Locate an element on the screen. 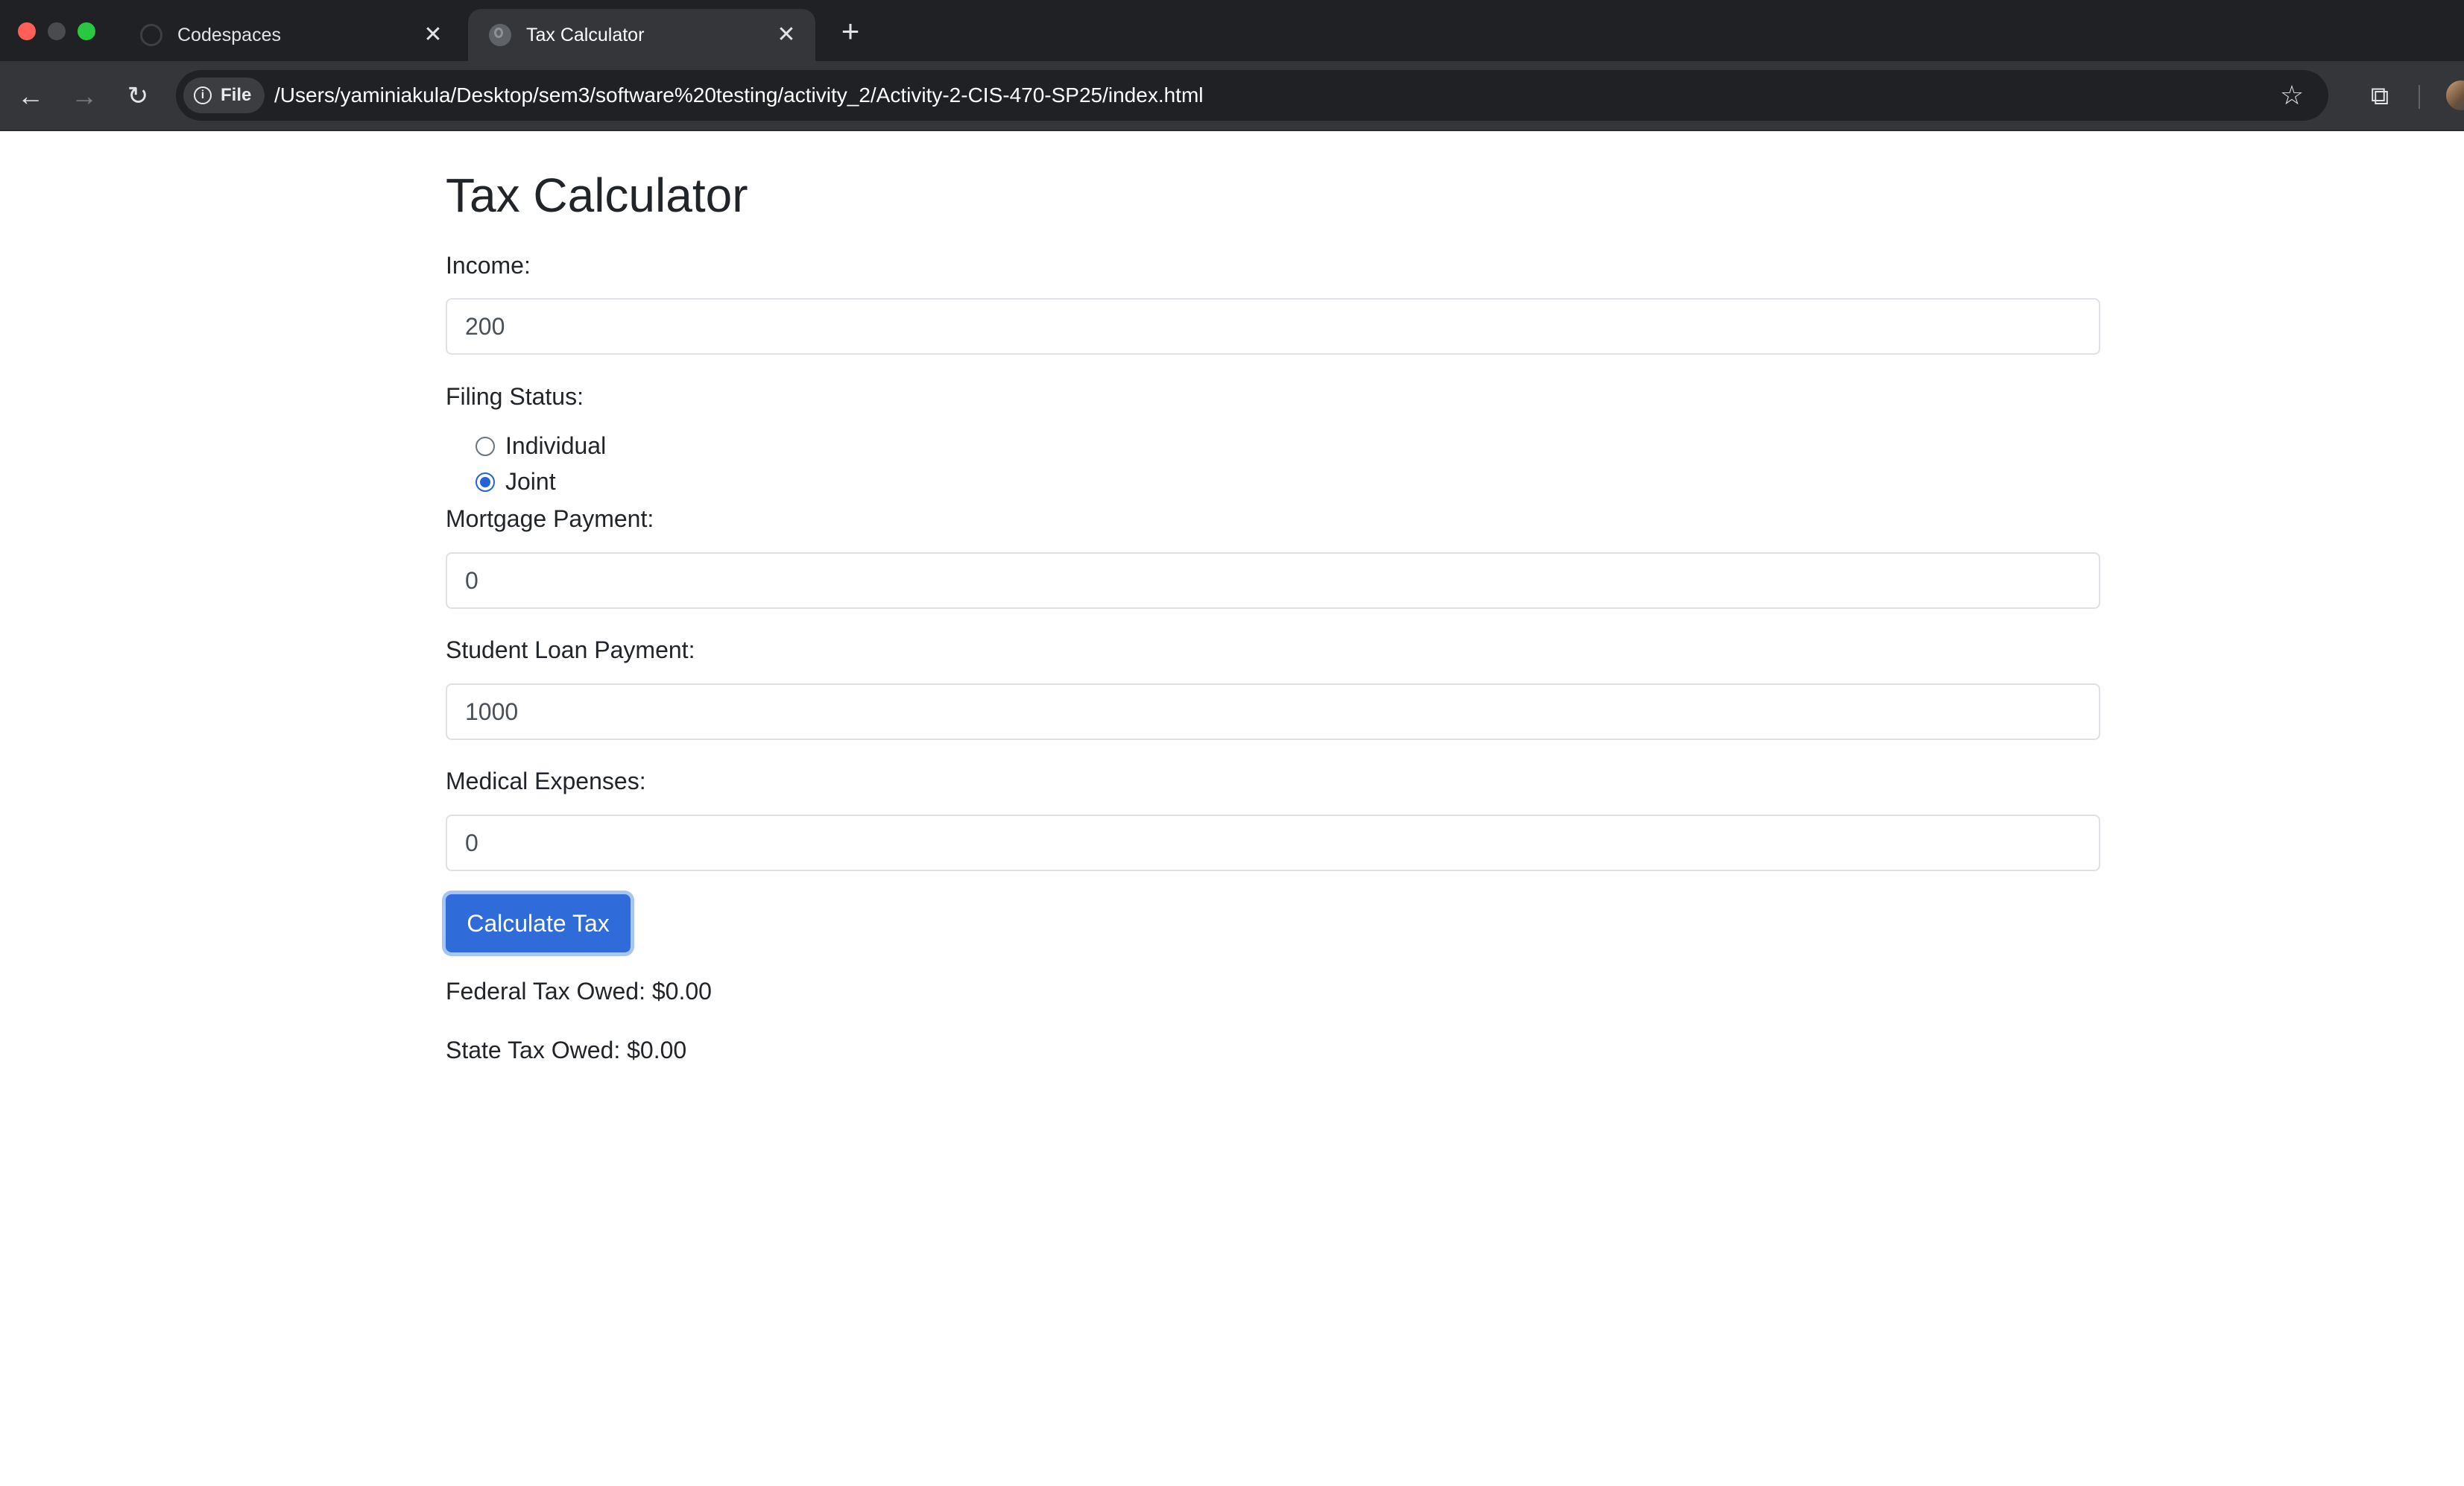 This screenshot has height=1486, width=2464. toolbar-divider is located at coordinates (2419, 97).